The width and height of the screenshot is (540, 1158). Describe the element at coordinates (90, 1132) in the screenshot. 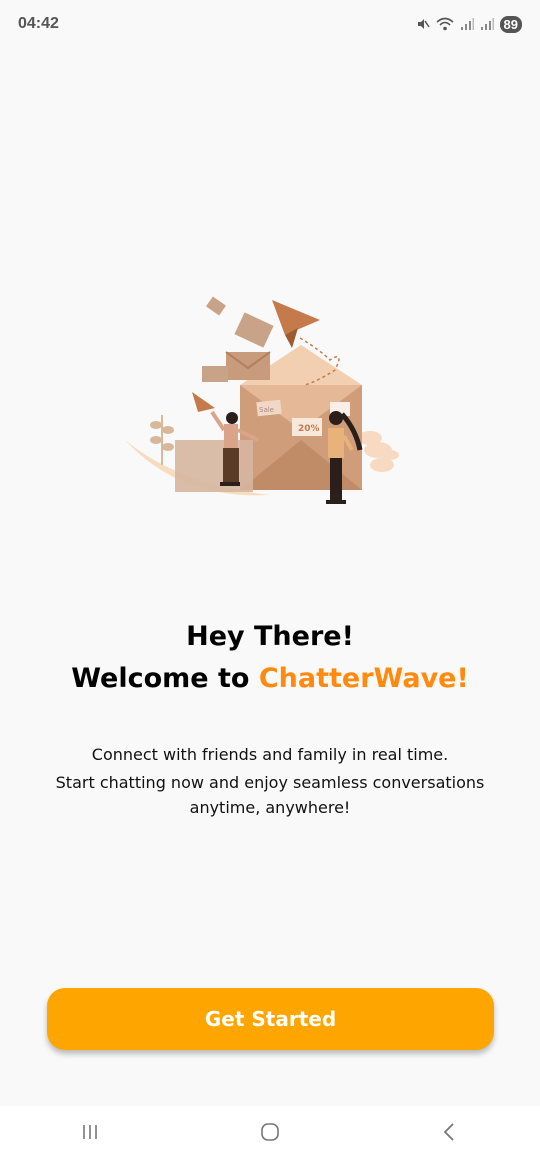

I see `recent-apps-icon` at that location.